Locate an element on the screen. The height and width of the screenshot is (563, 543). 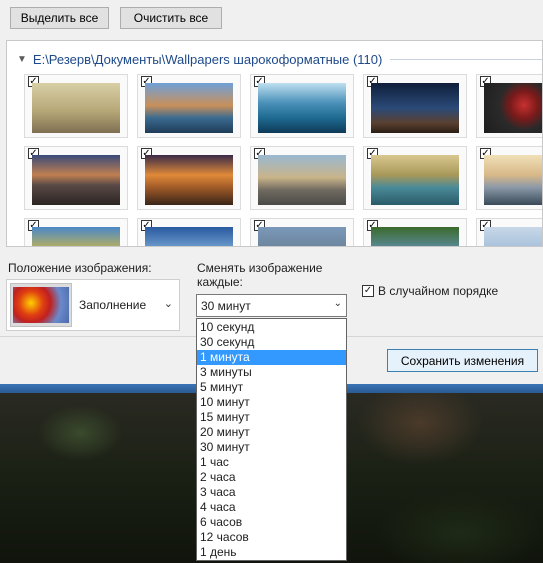
interval-option: 12 часов is located at coordinates (271, 537).